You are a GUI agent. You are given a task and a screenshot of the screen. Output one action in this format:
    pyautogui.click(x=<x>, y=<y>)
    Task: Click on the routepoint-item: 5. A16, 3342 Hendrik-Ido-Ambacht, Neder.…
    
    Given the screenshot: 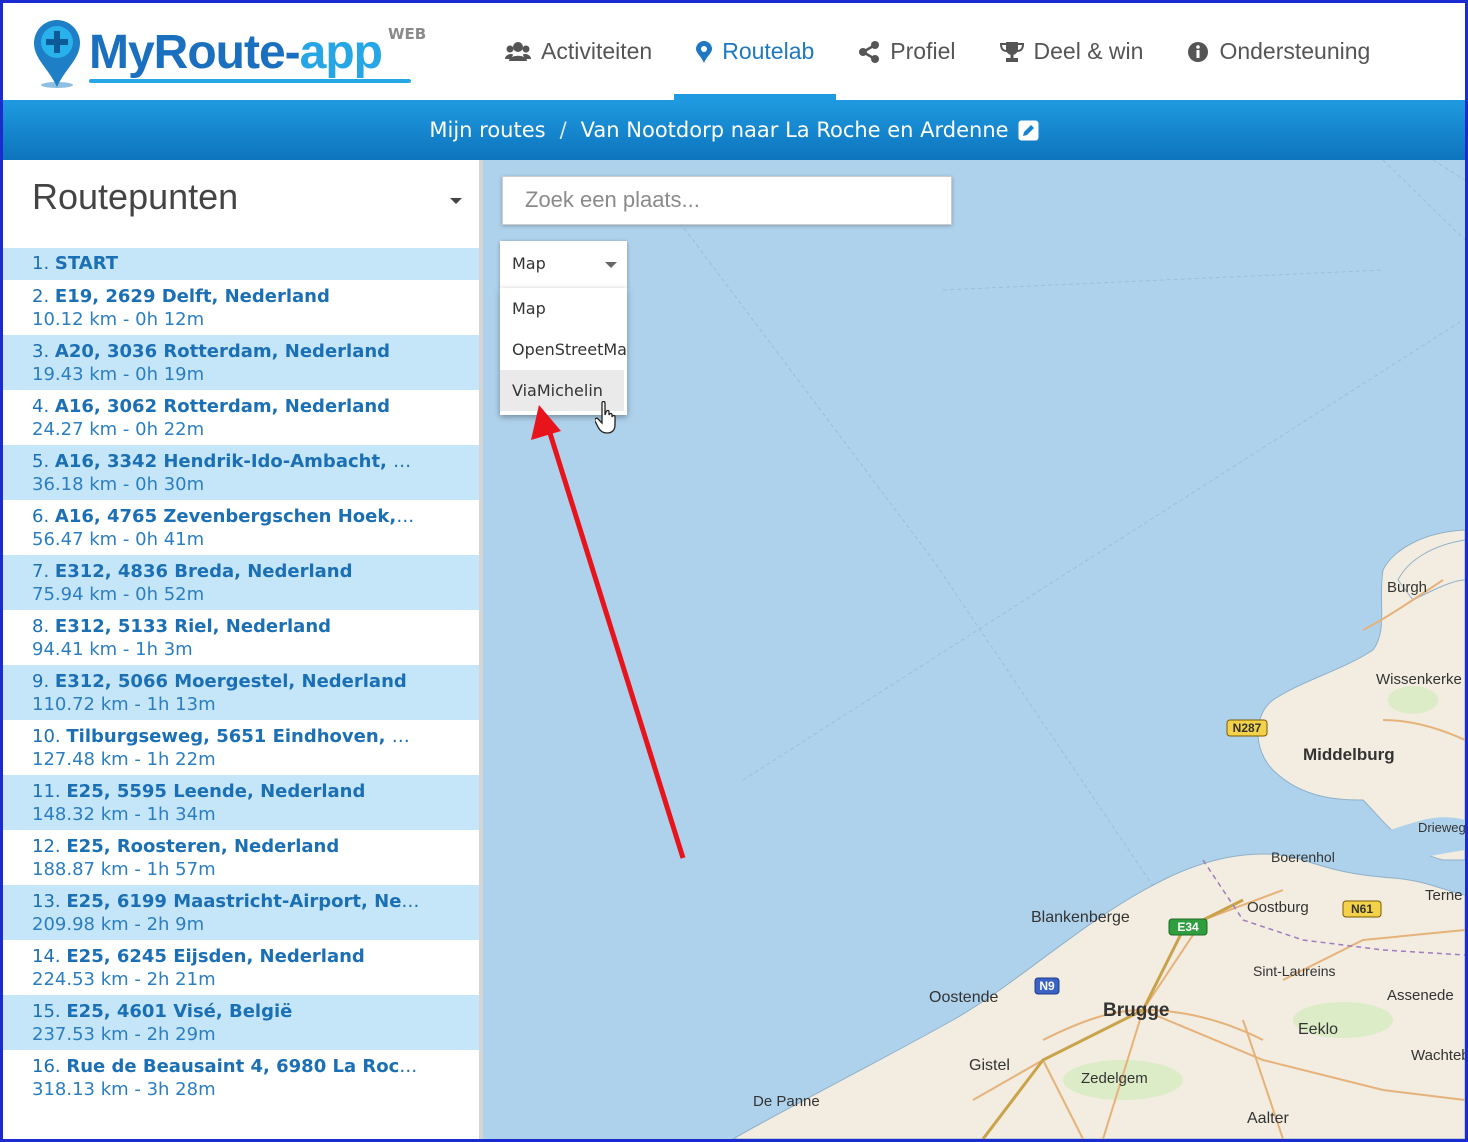 What is the action you would take?
    pyautogui.click(x=241, y=472)
    